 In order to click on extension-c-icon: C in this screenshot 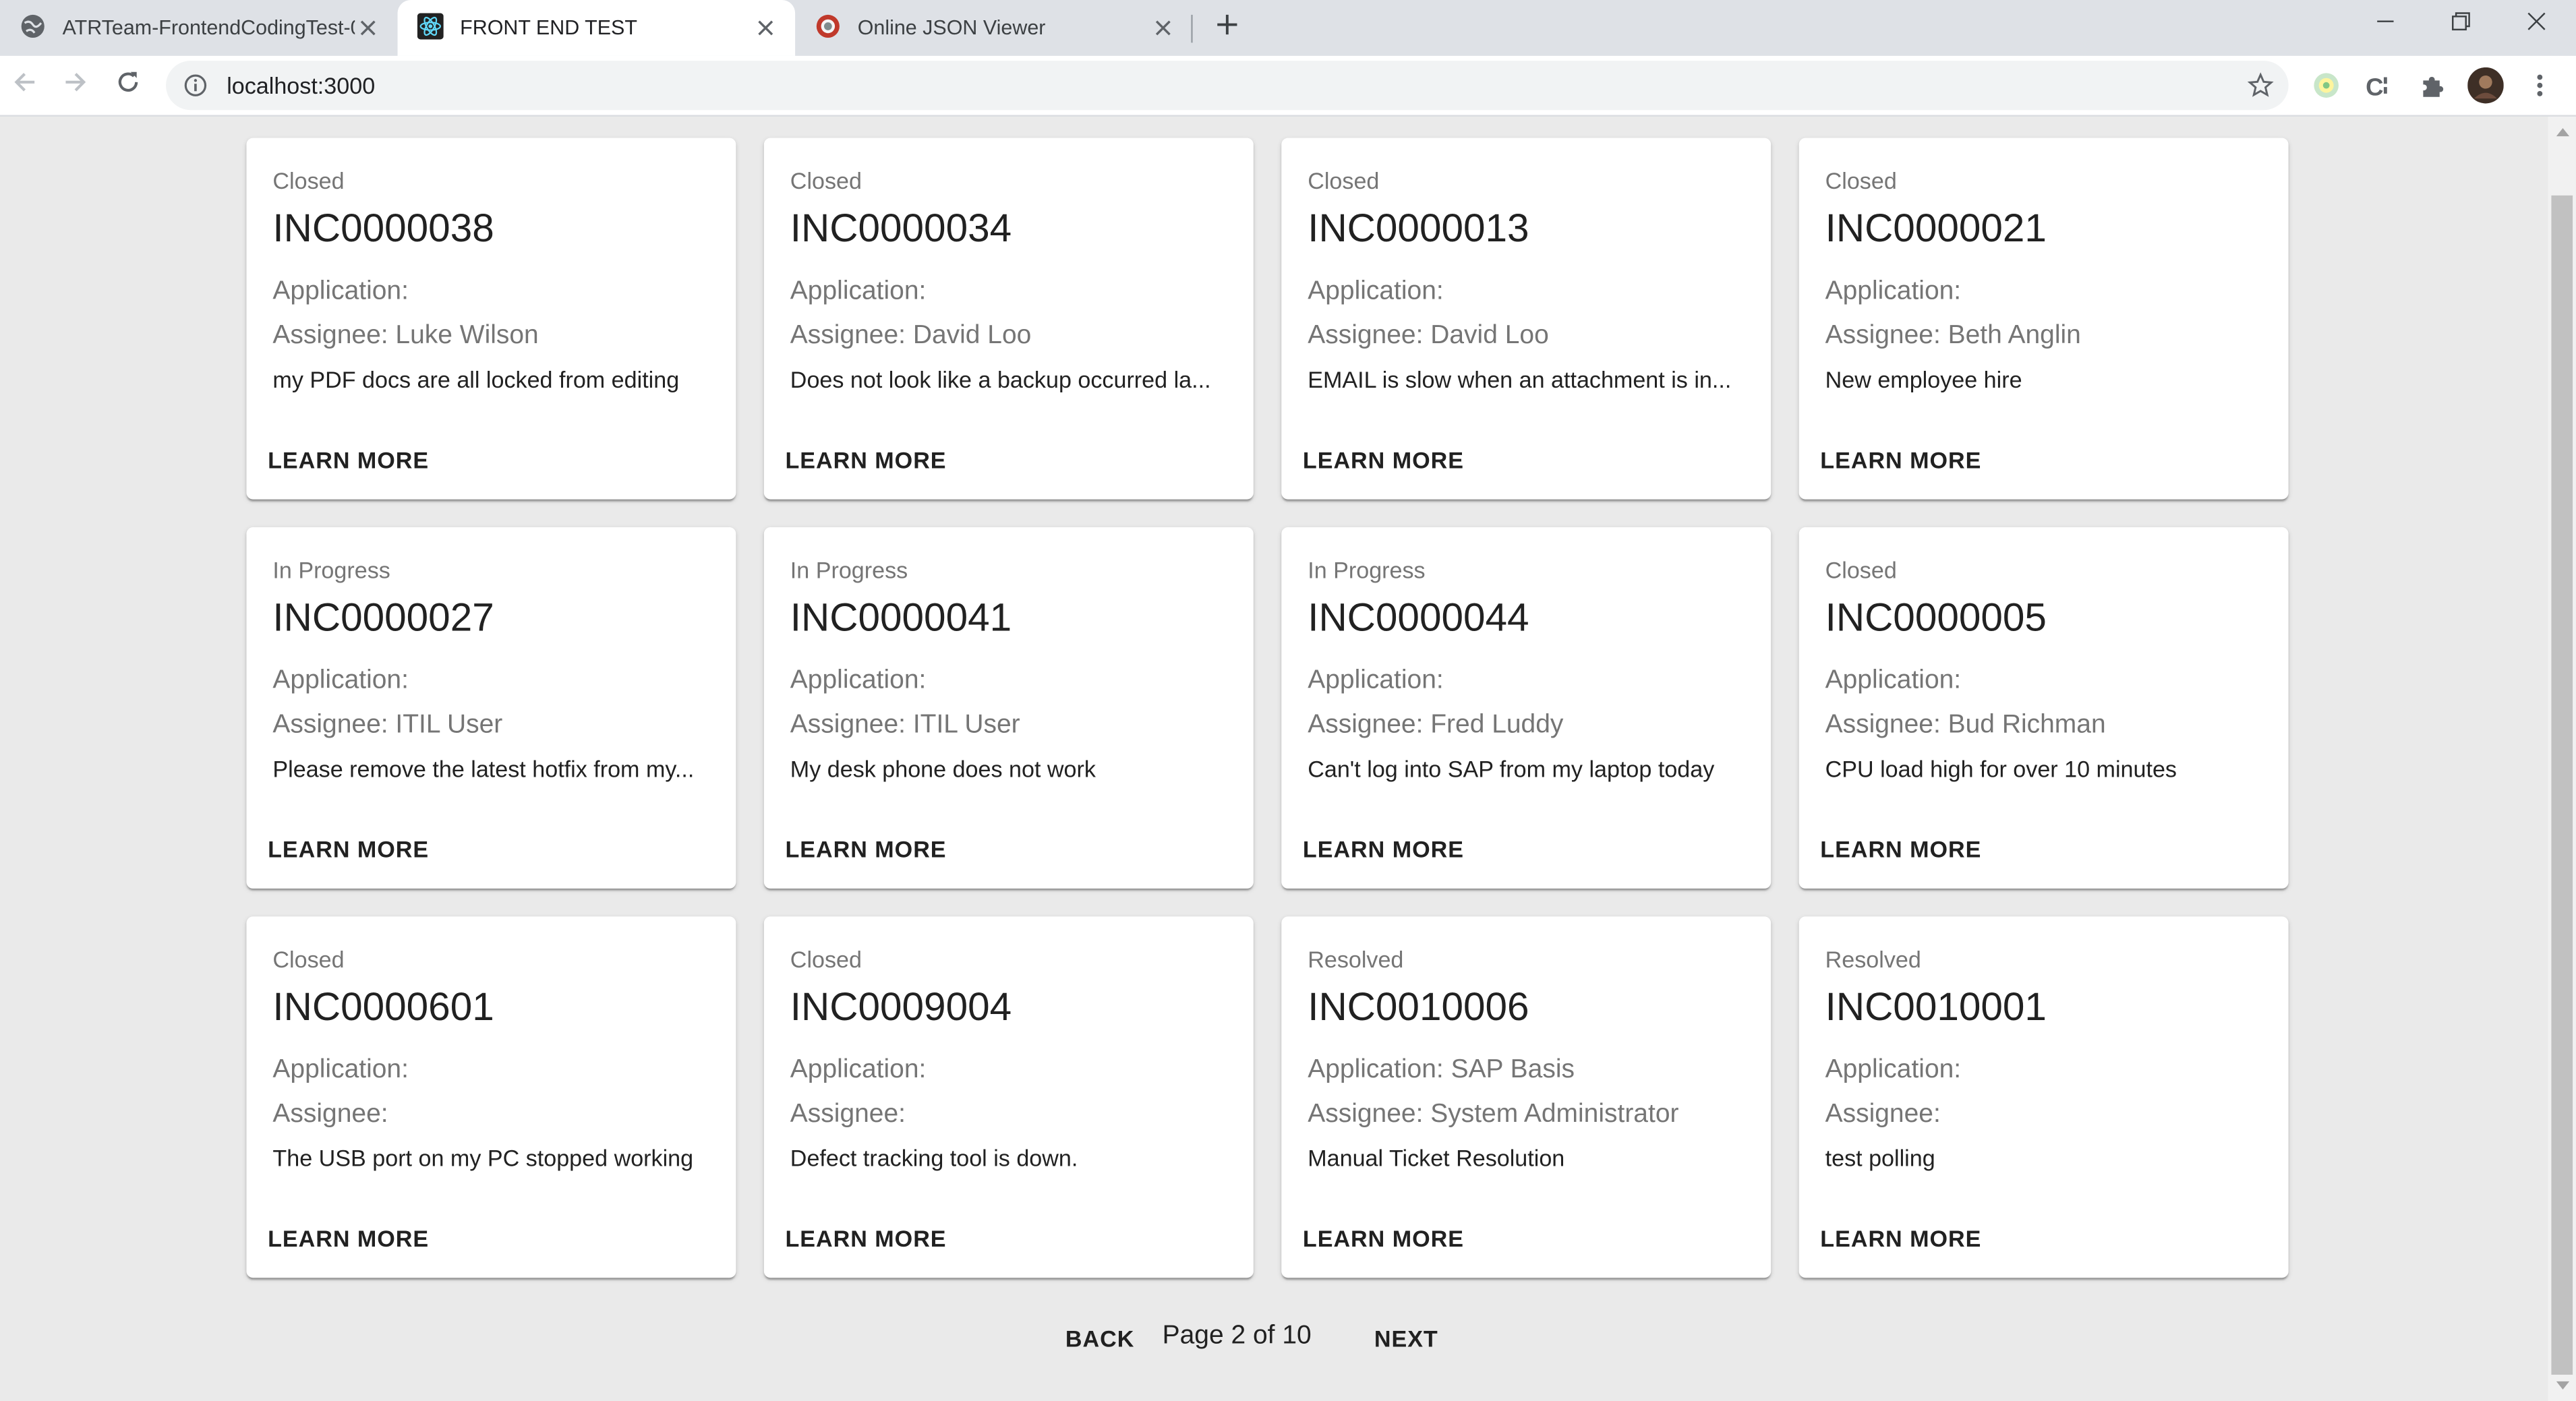, I will do `click(2379, 85)`.